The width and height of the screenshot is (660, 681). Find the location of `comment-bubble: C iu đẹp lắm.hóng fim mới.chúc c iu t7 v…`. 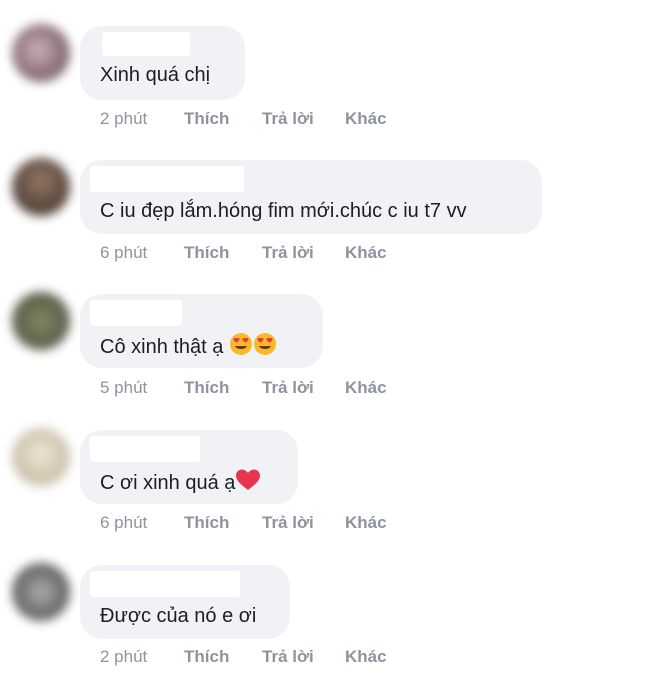

comment-bubble: C iu đẹp lắm.hóng fim mới.chúc c iu t7 v… is located at coordinates (311, 197).